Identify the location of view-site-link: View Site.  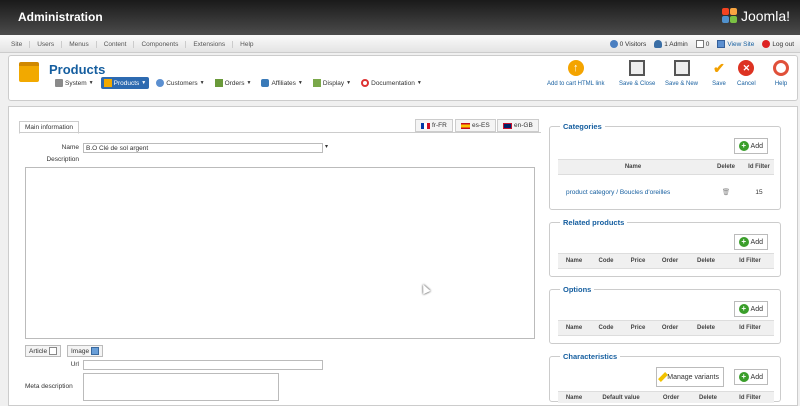
(735, 44).